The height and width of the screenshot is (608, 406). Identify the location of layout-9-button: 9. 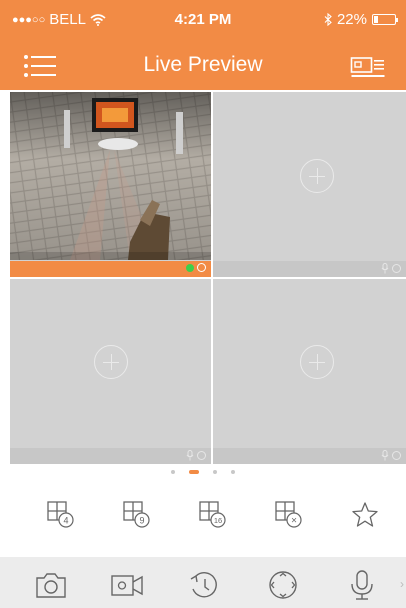
(137, 515).